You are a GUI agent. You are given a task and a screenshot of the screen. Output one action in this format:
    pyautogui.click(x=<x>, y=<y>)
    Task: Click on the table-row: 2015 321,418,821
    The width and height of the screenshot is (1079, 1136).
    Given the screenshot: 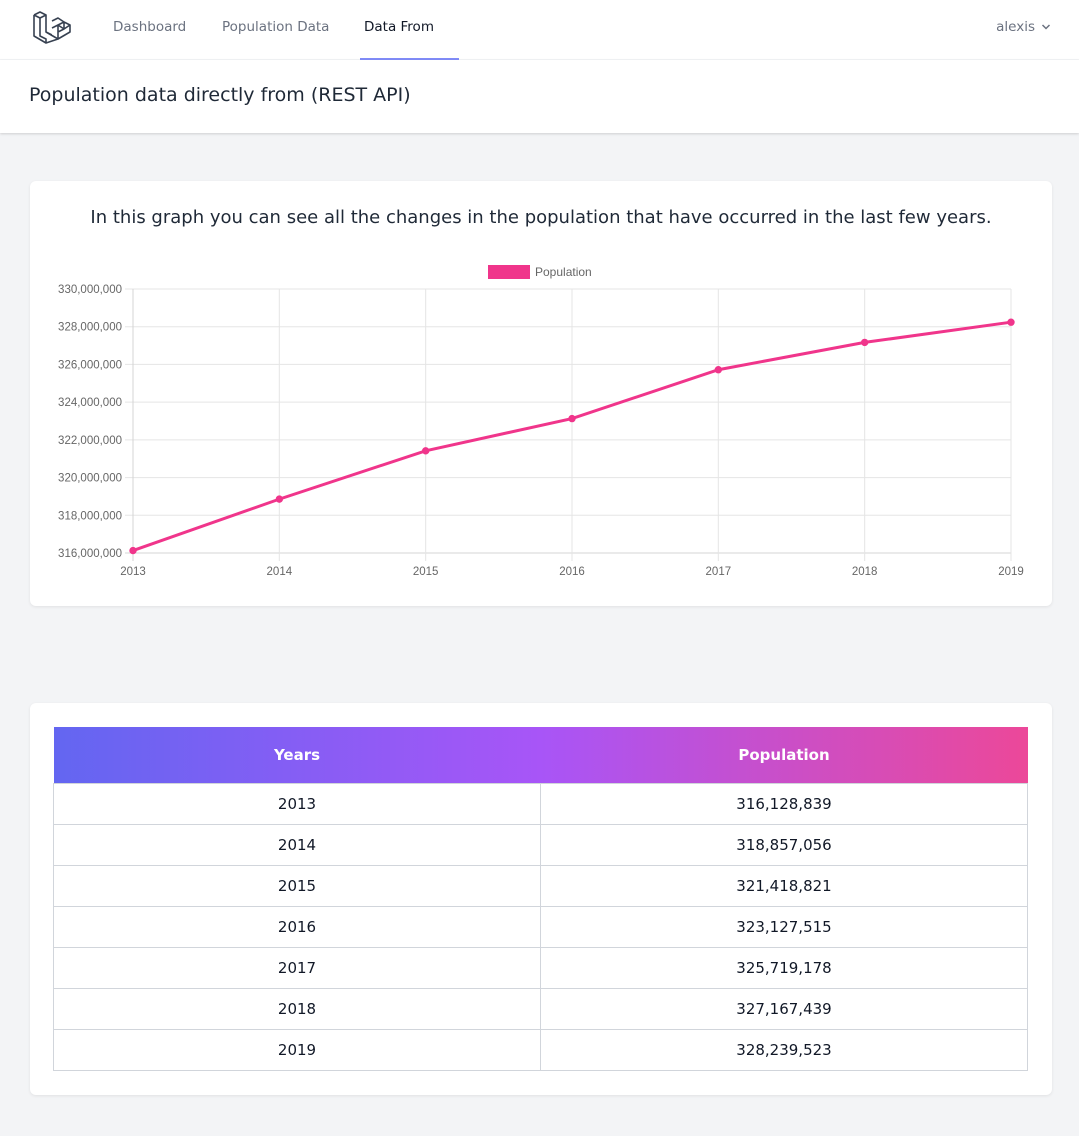 What is the action you would take?
    pyautogui.click(x=540, y=885)
    